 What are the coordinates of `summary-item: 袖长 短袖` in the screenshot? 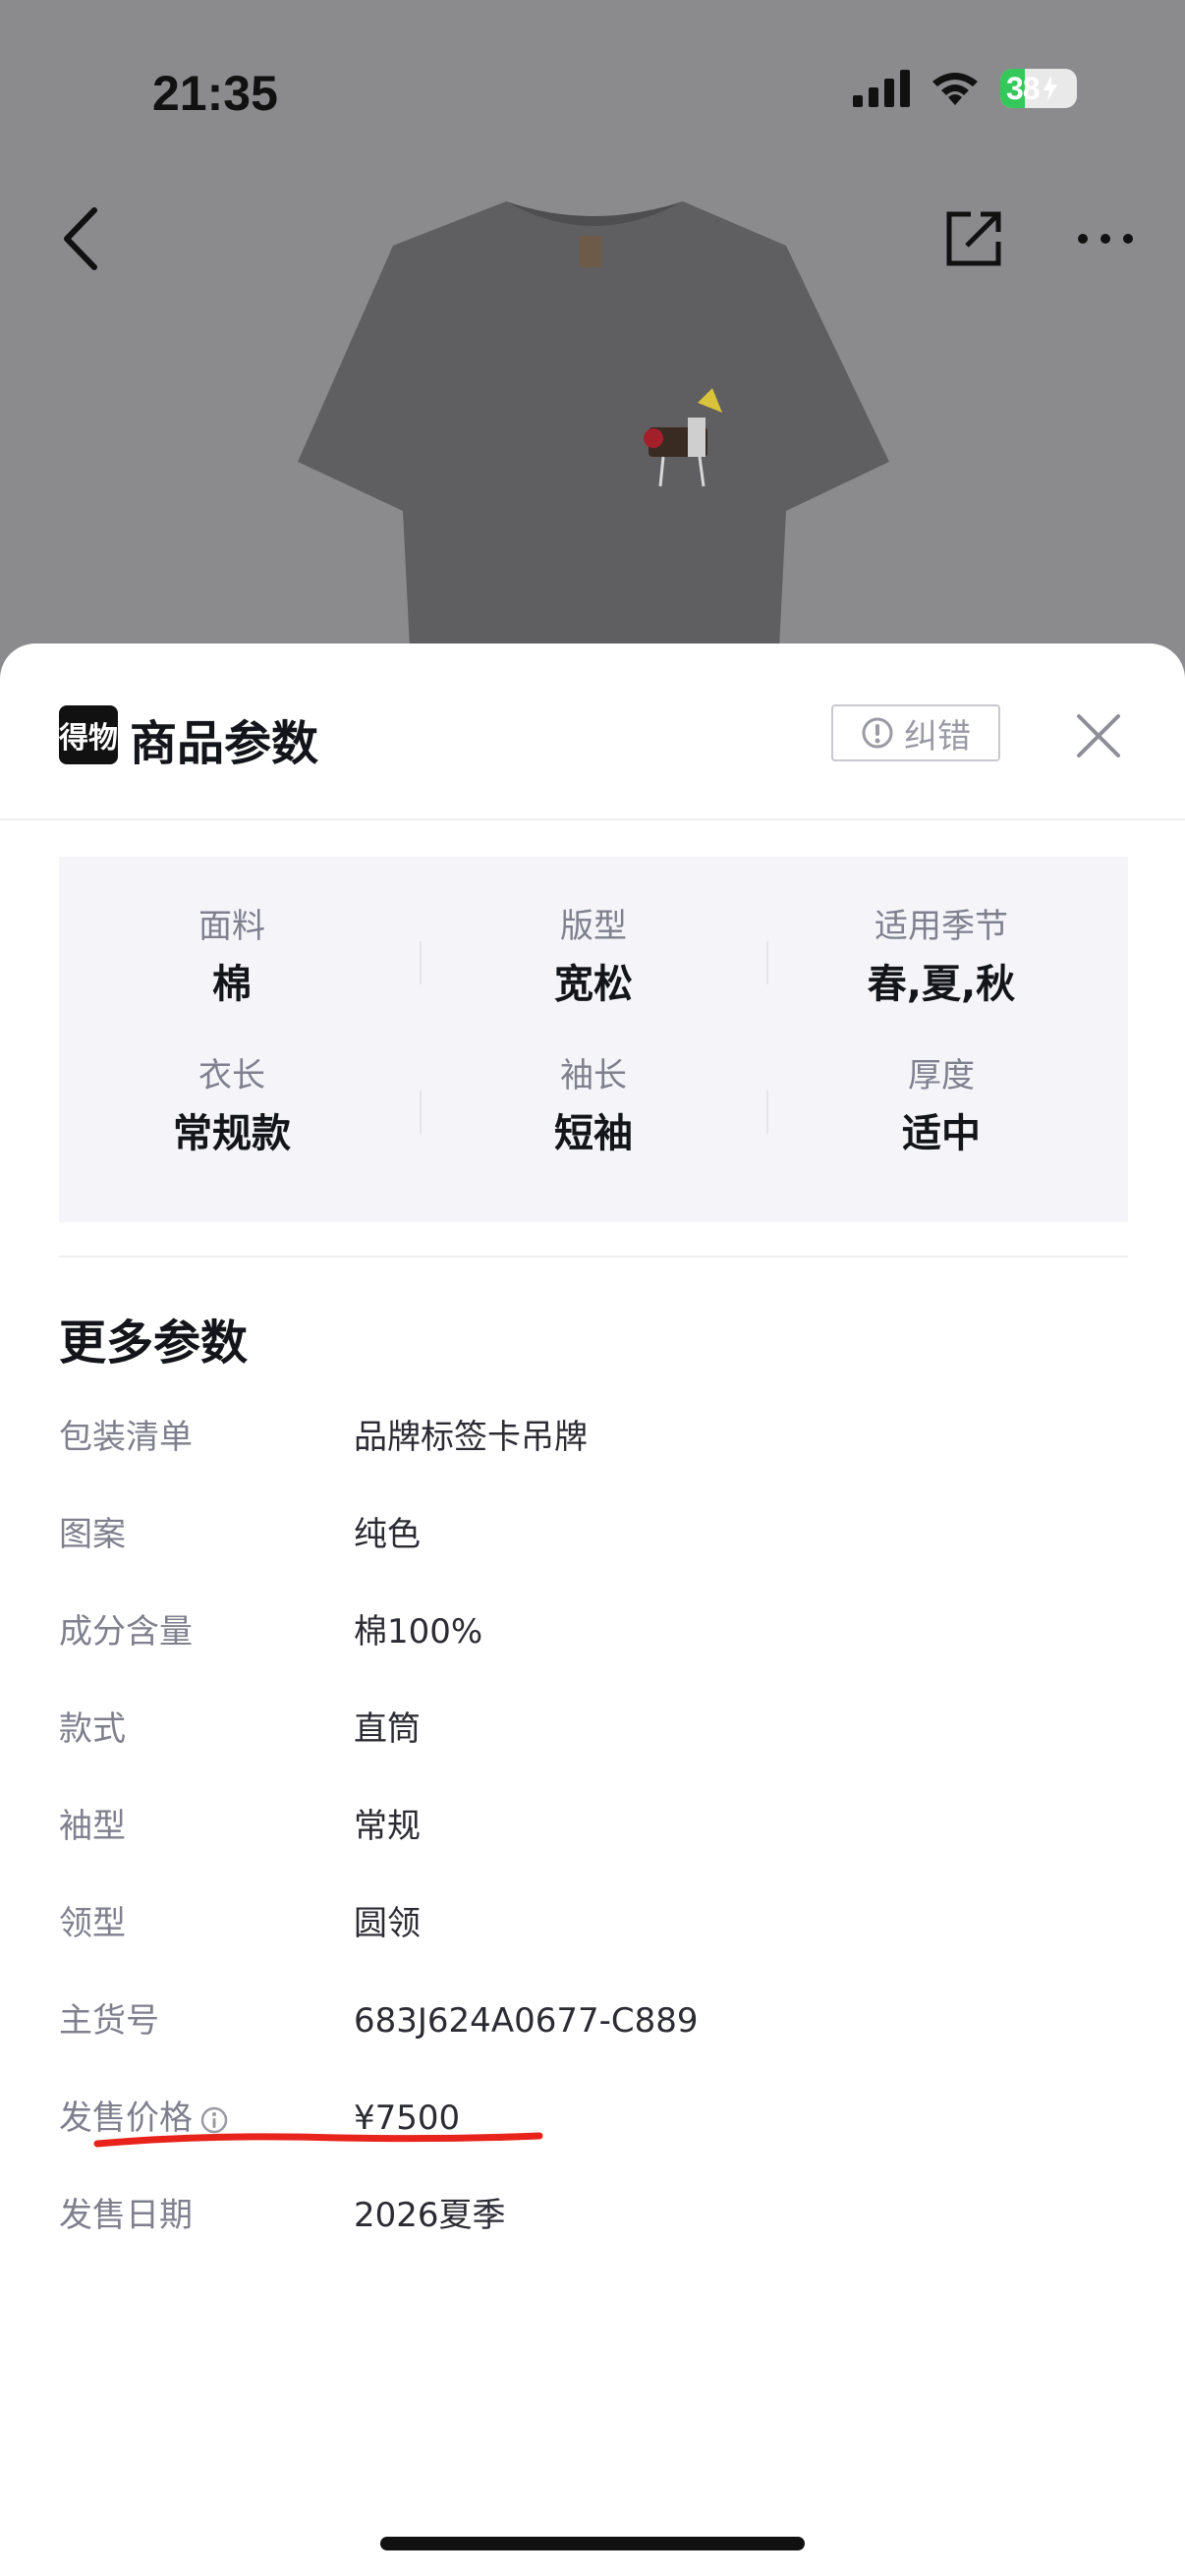 It's located at (594, 1105).